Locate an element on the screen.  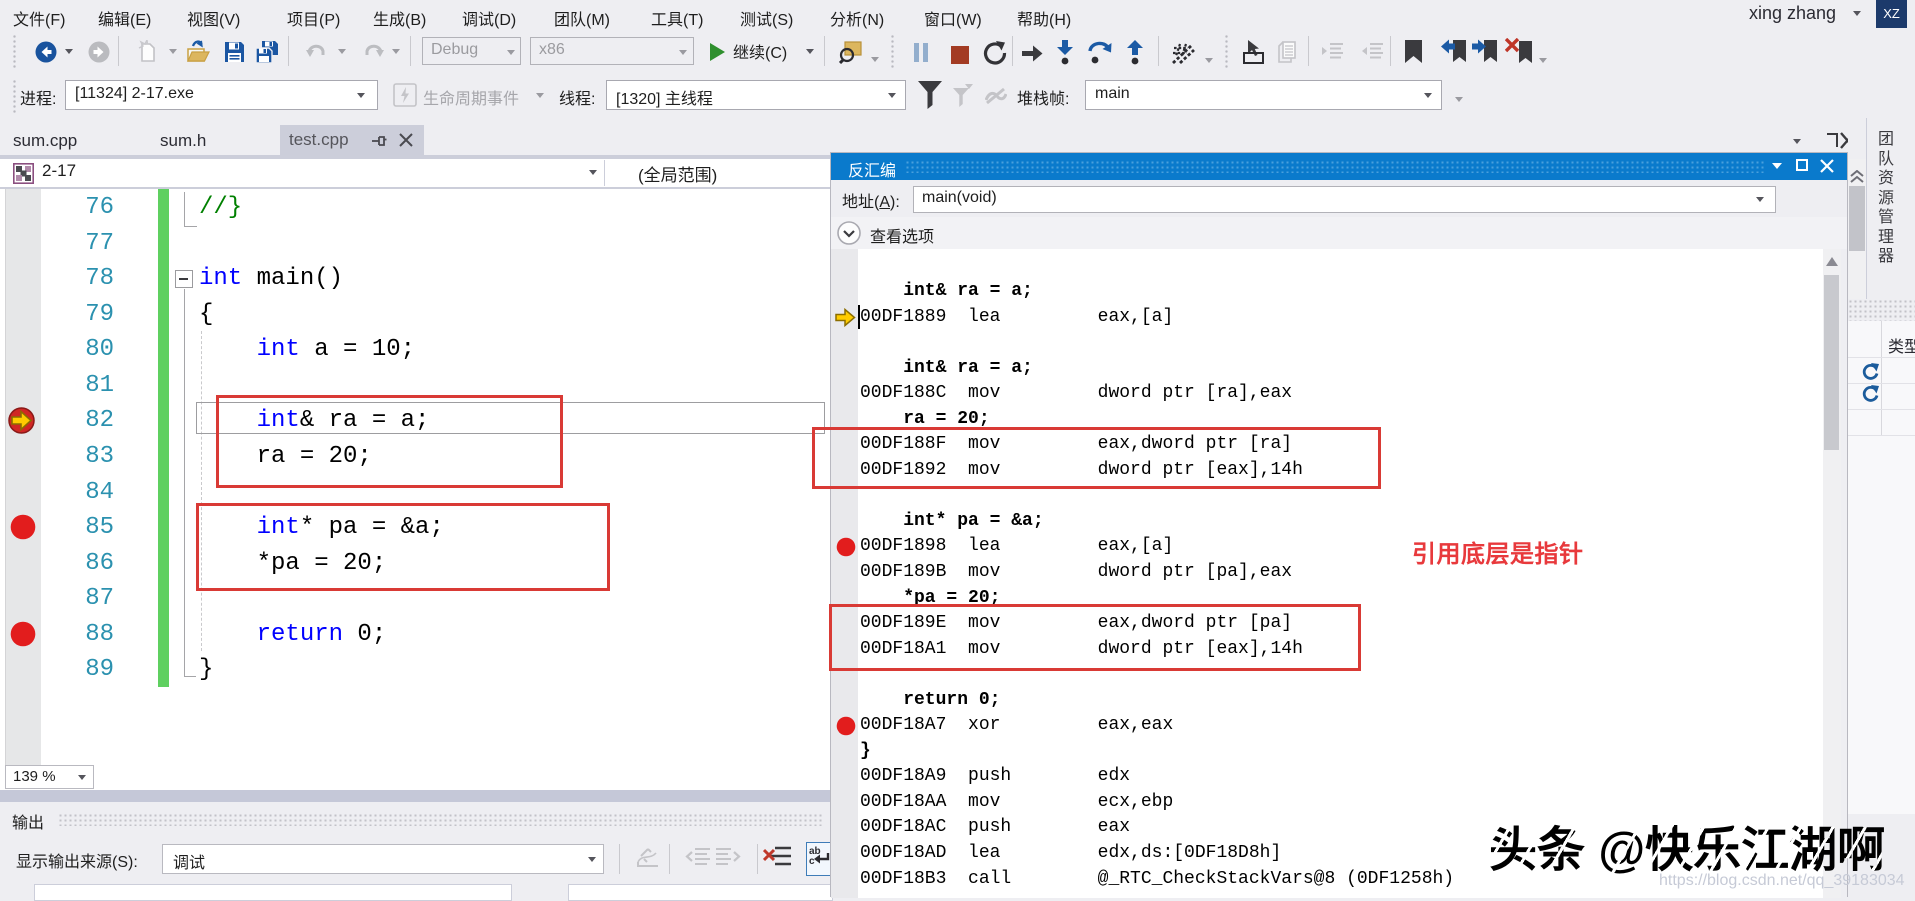
svg-text: c is located at coordinates (812, 861).